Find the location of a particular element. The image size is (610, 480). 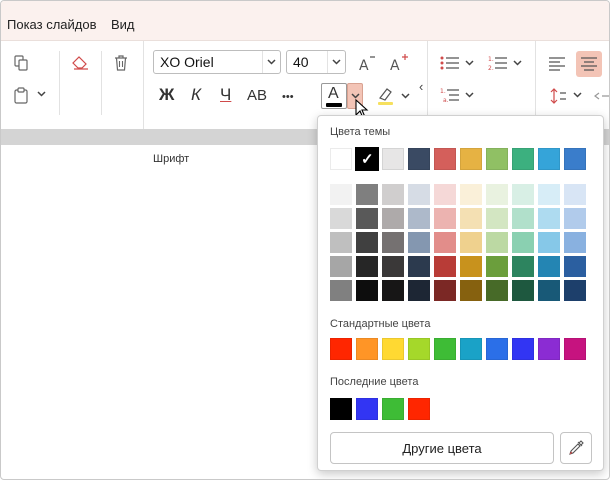

more-options-button: ••• is located at coordinates (288, 97).